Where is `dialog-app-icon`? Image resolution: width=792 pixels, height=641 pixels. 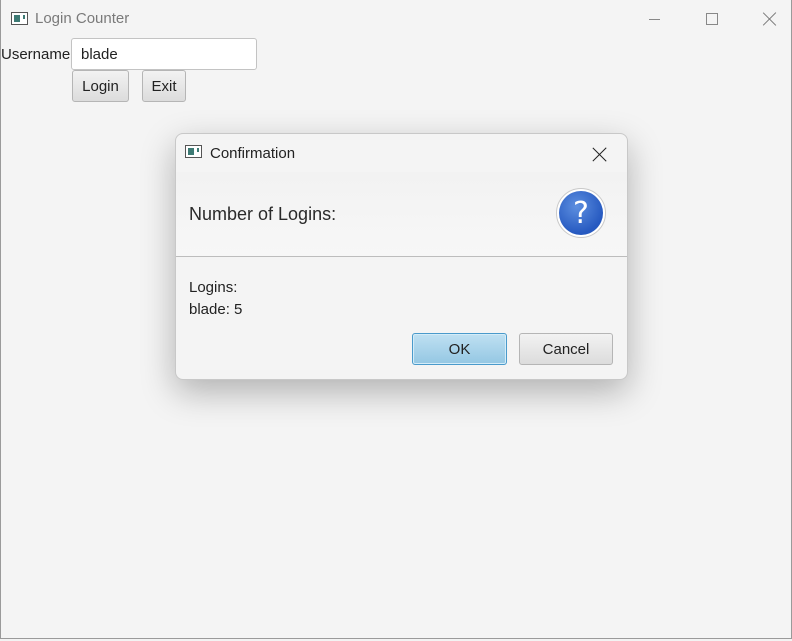 dialog-app-icon is located at coordinates (193, 151).